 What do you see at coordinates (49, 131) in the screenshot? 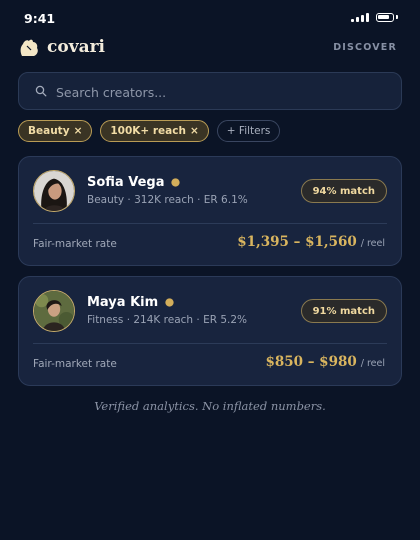
I see `filter-chip-label: Beauty` at bounding box center [49, 131].